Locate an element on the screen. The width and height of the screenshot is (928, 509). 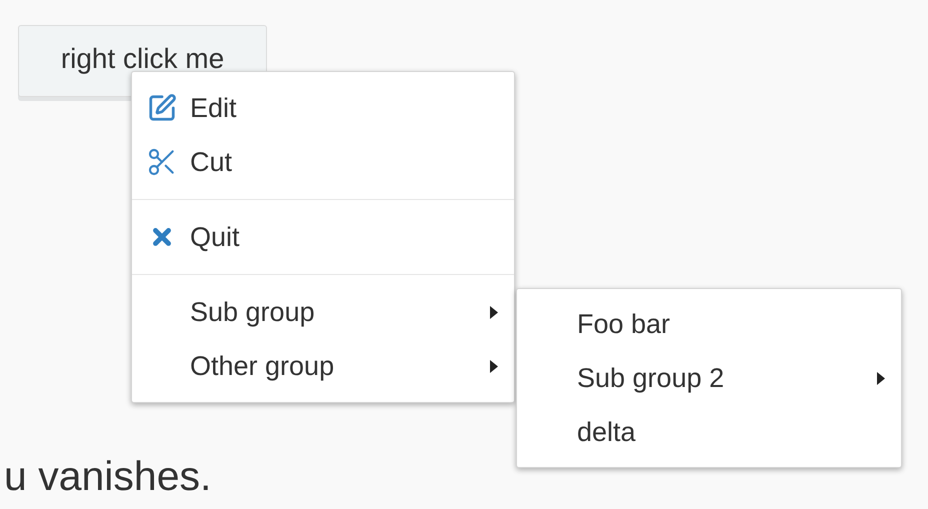
caption-text: u vanishes. is located at coordinates (108, 476).